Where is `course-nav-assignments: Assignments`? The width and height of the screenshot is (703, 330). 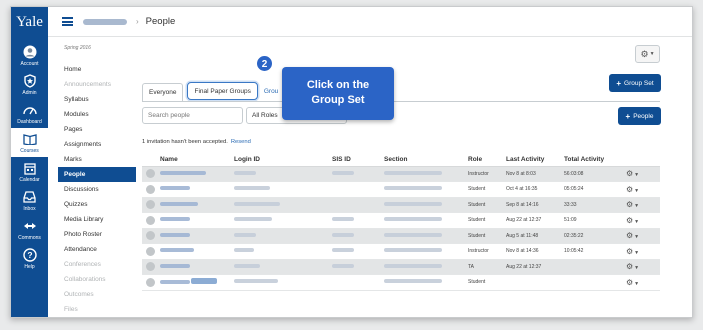
course-nav-assignments: Assignments is located at coordinates (97, 144).